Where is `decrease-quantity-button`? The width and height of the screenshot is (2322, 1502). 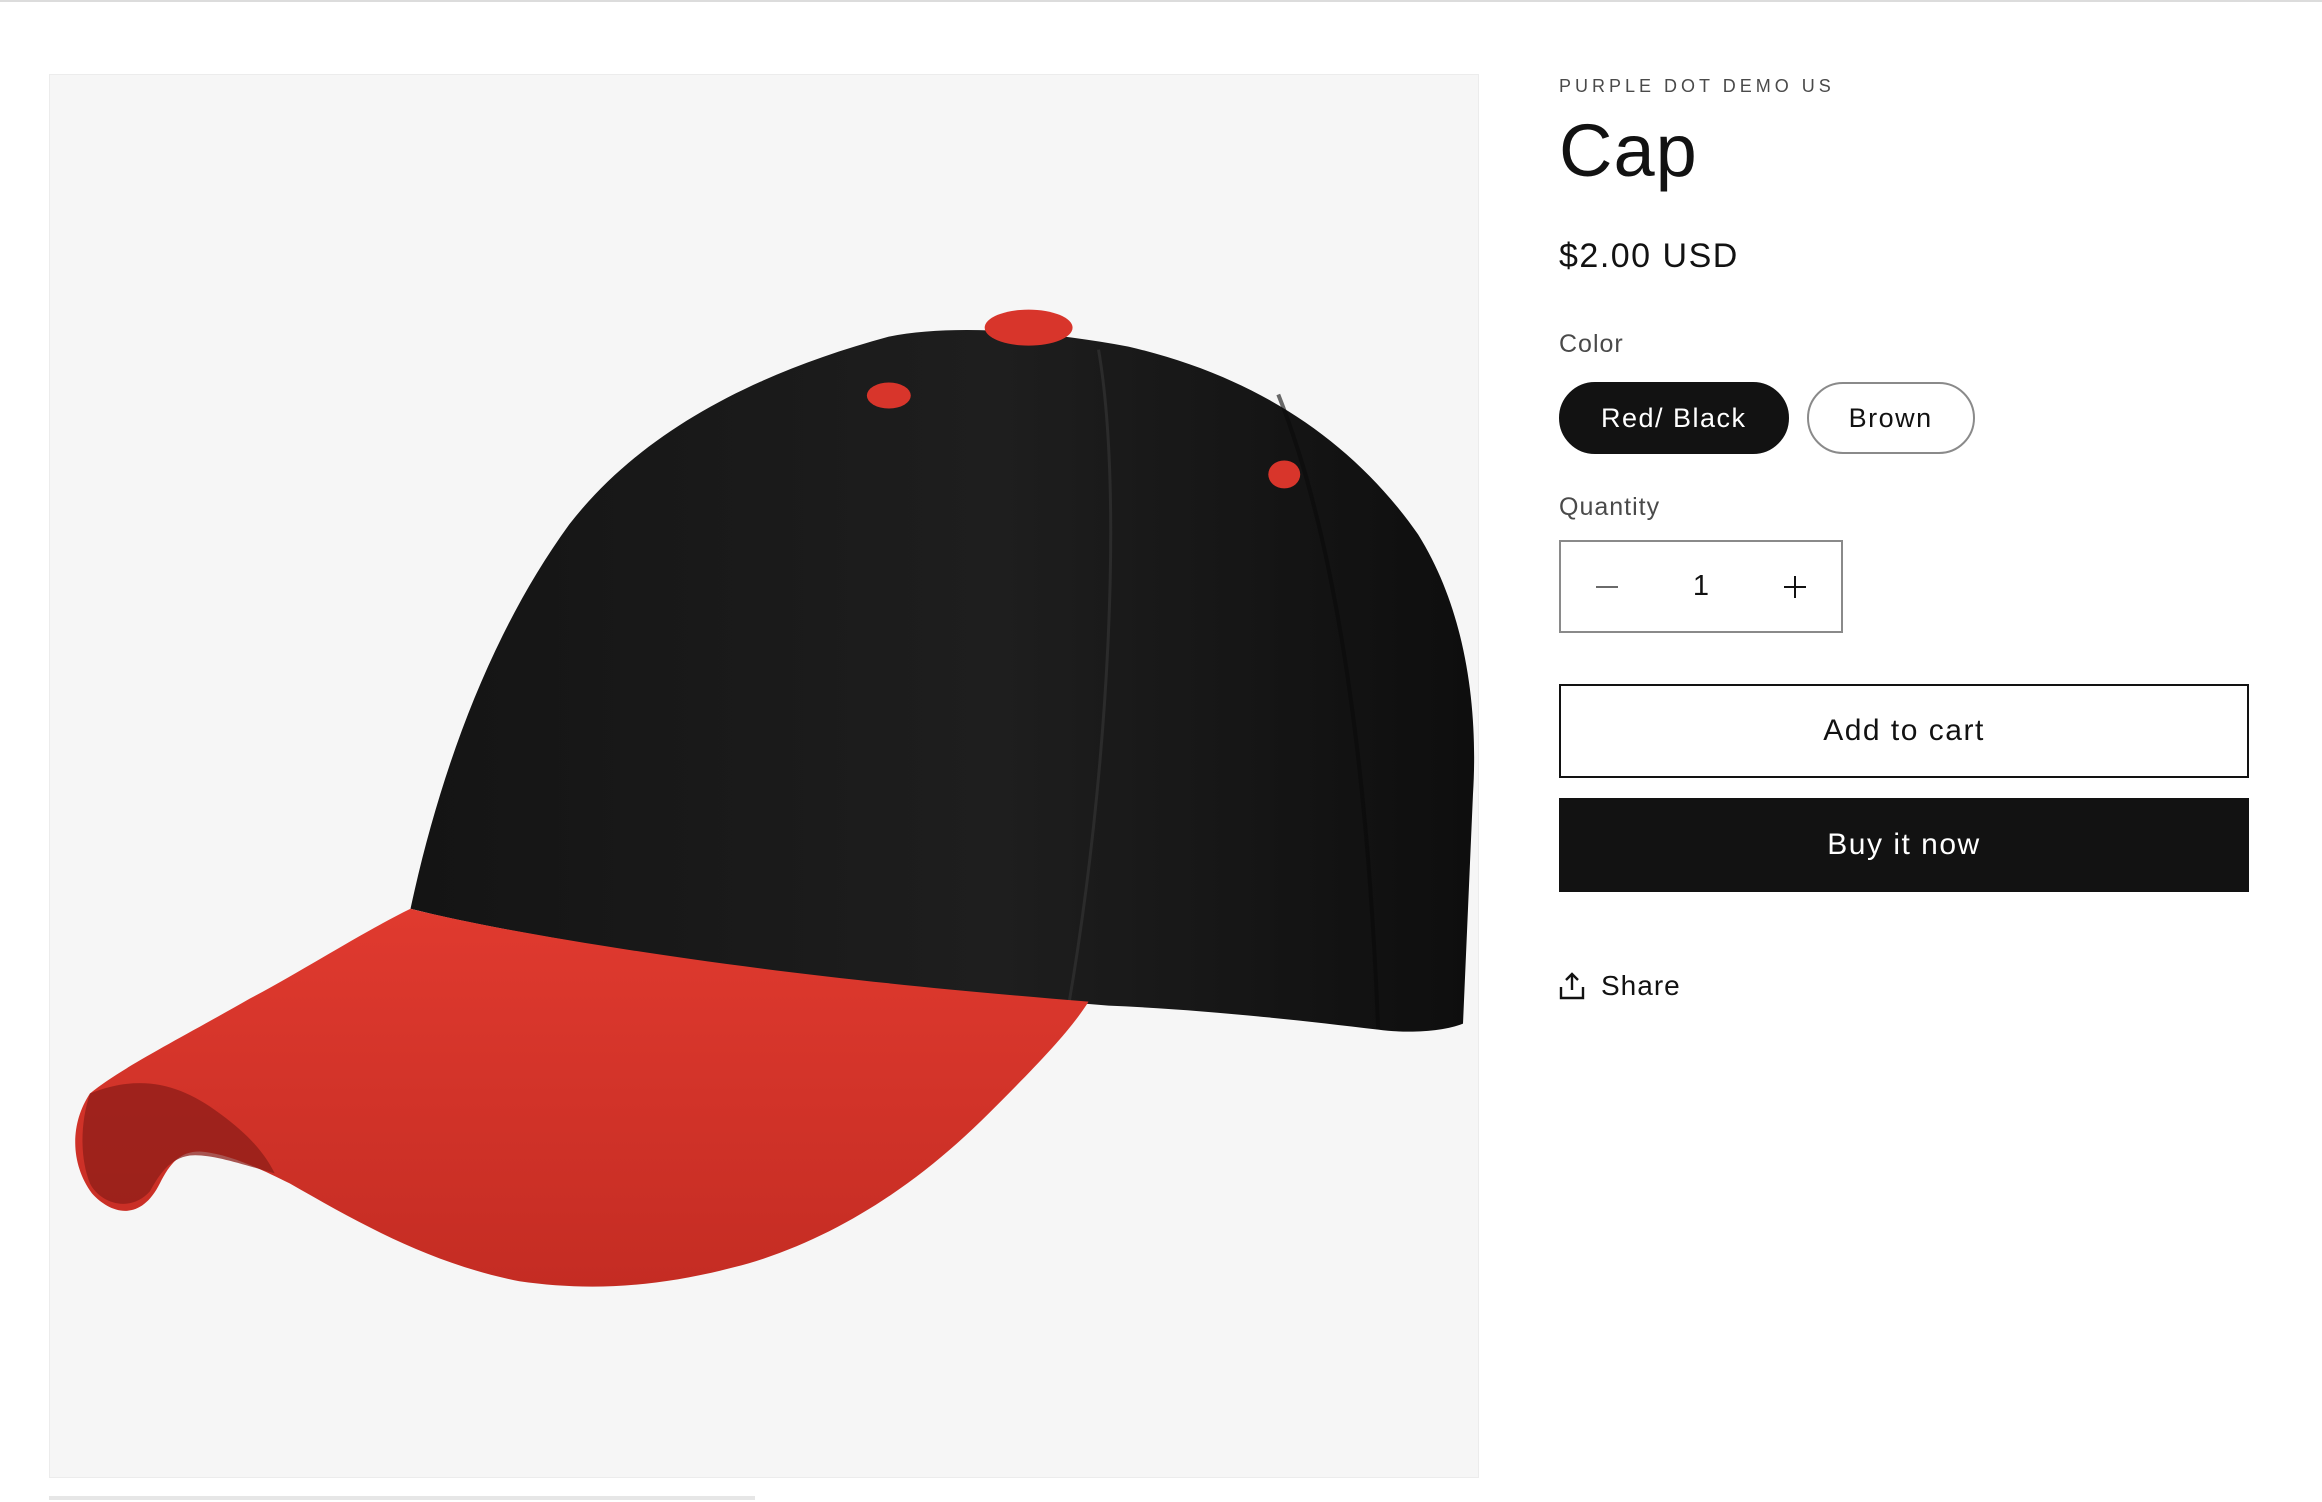 decrease-quantity-button is located at coordinates (1607, 586).